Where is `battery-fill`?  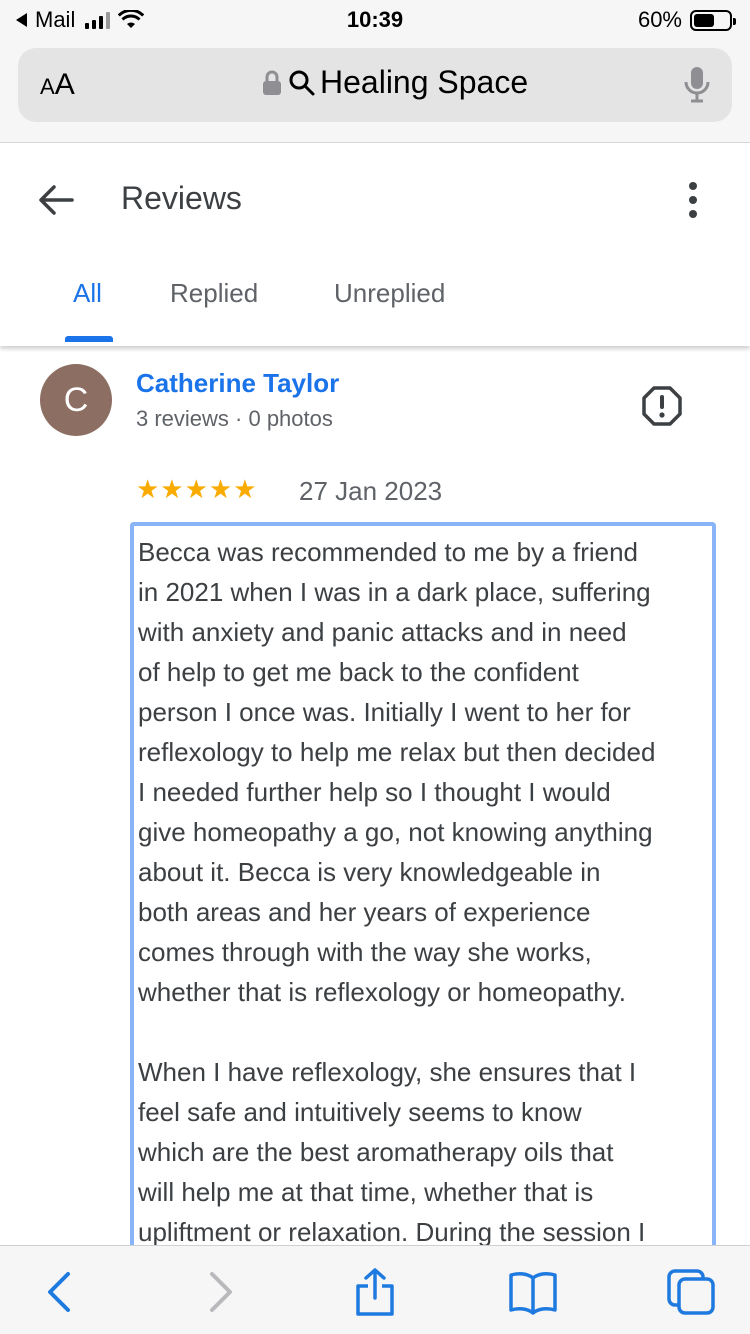
battery-fill is located at coordinates (704, 20).